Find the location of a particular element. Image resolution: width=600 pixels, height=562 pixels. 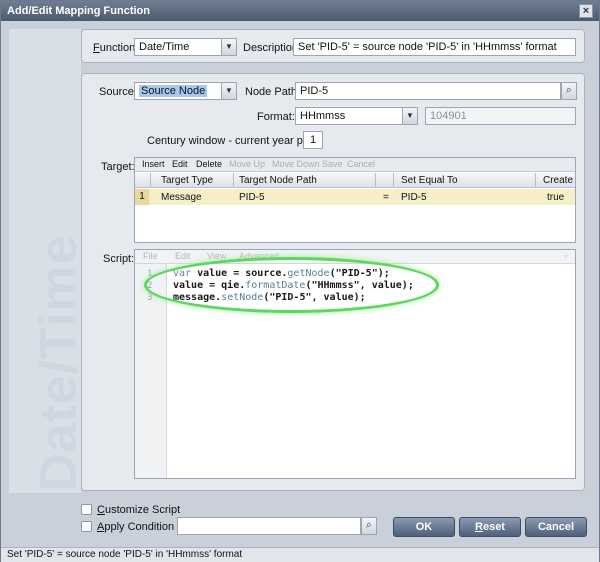

move-down-button: Move Down is located at coordinates (296, 164).